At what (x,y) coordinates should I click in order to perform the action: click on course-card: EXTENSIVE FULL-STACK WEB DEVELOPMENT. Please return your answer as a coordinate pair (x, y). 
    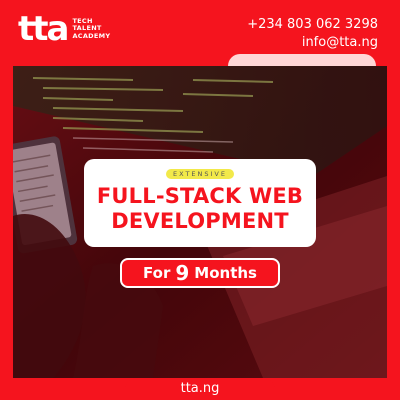
    Looking at the image, I should click on (200, 203).